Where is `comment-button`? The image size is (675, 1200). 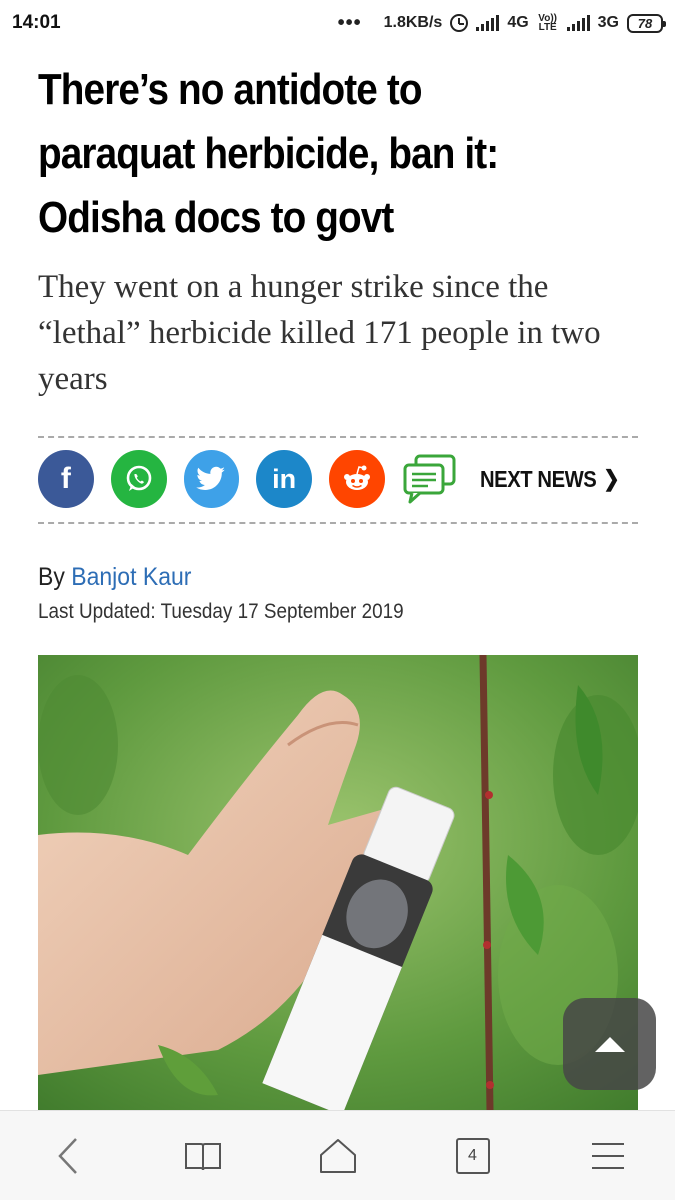
comment-button is located at coordinates (430, 479).